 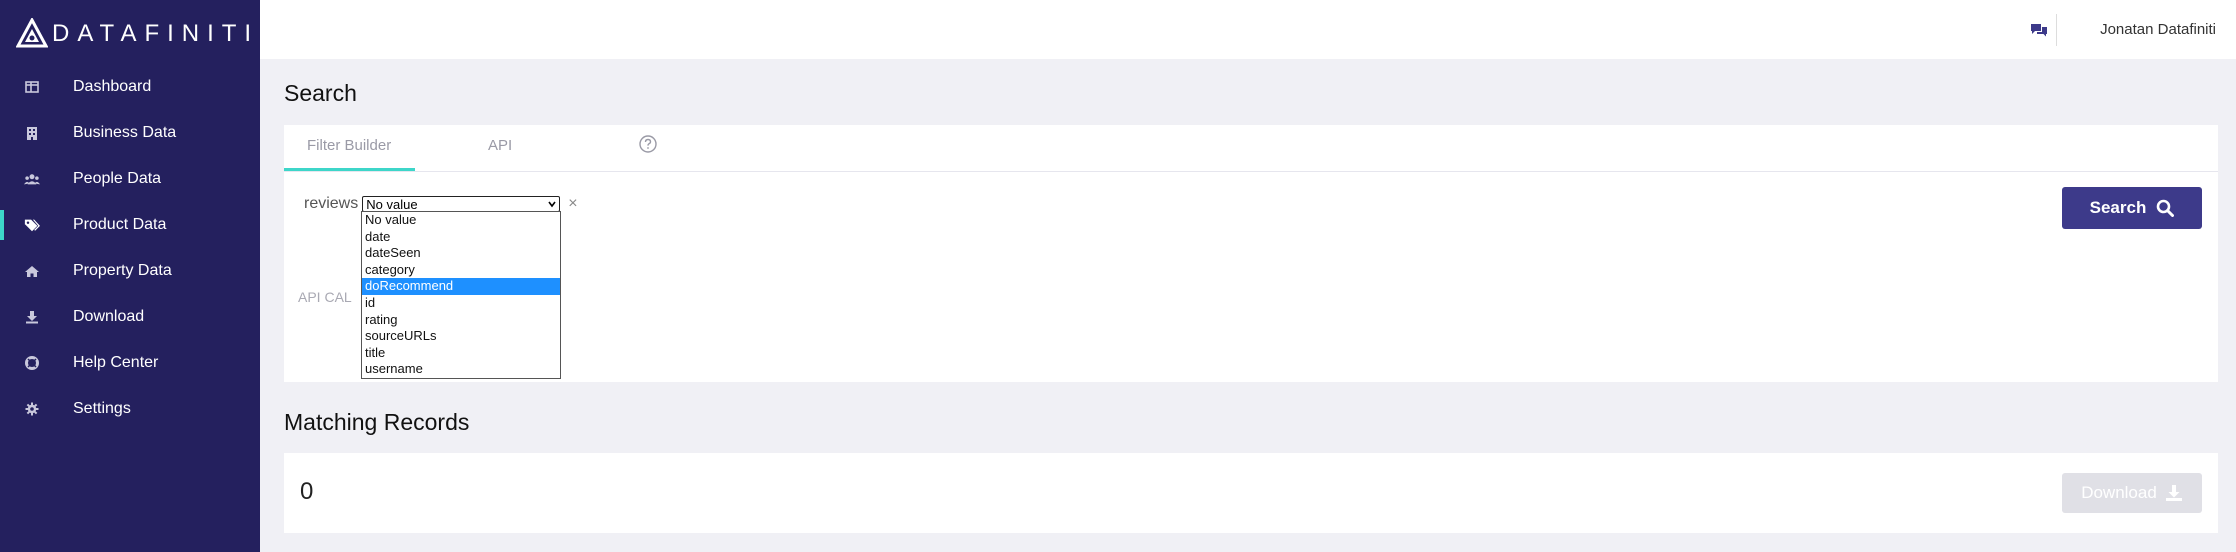 What do you see at coordinates (32, 225) in the screenshot?
I see `tags-icon` at bounding box center [32, 225].